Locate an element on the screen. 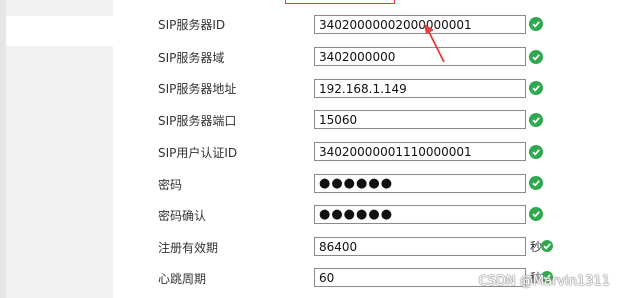 This screenshot has height=298, width=624. password-confirm-input is located at coordinates (420, 214).